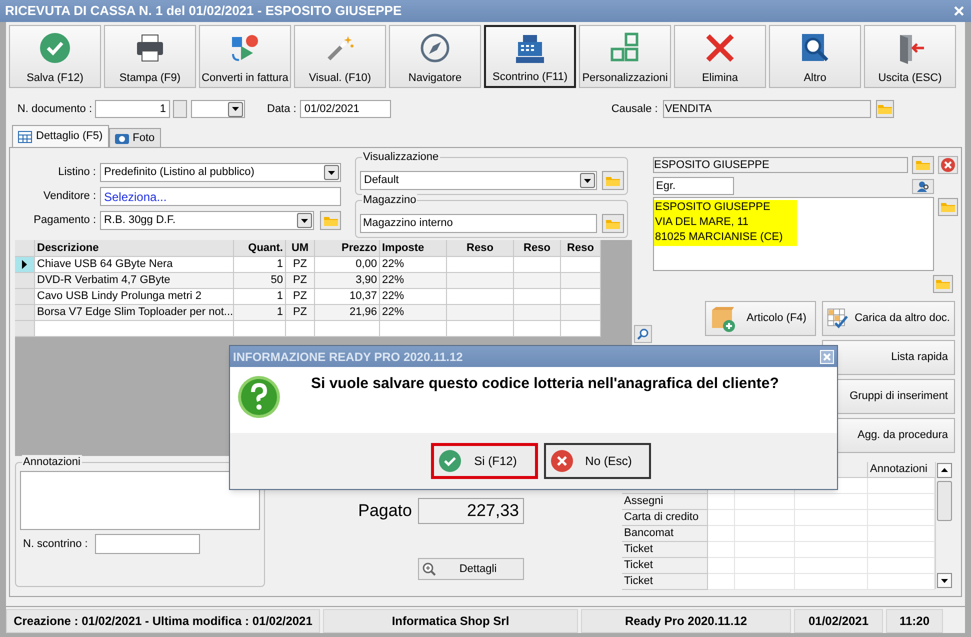 This screenshot has height=637, width=971. Describe the element at coordinates (220, 172) in the screenshot. I see `price-list-dropdown: Predefinito (Listino al pubblico)` at that location.